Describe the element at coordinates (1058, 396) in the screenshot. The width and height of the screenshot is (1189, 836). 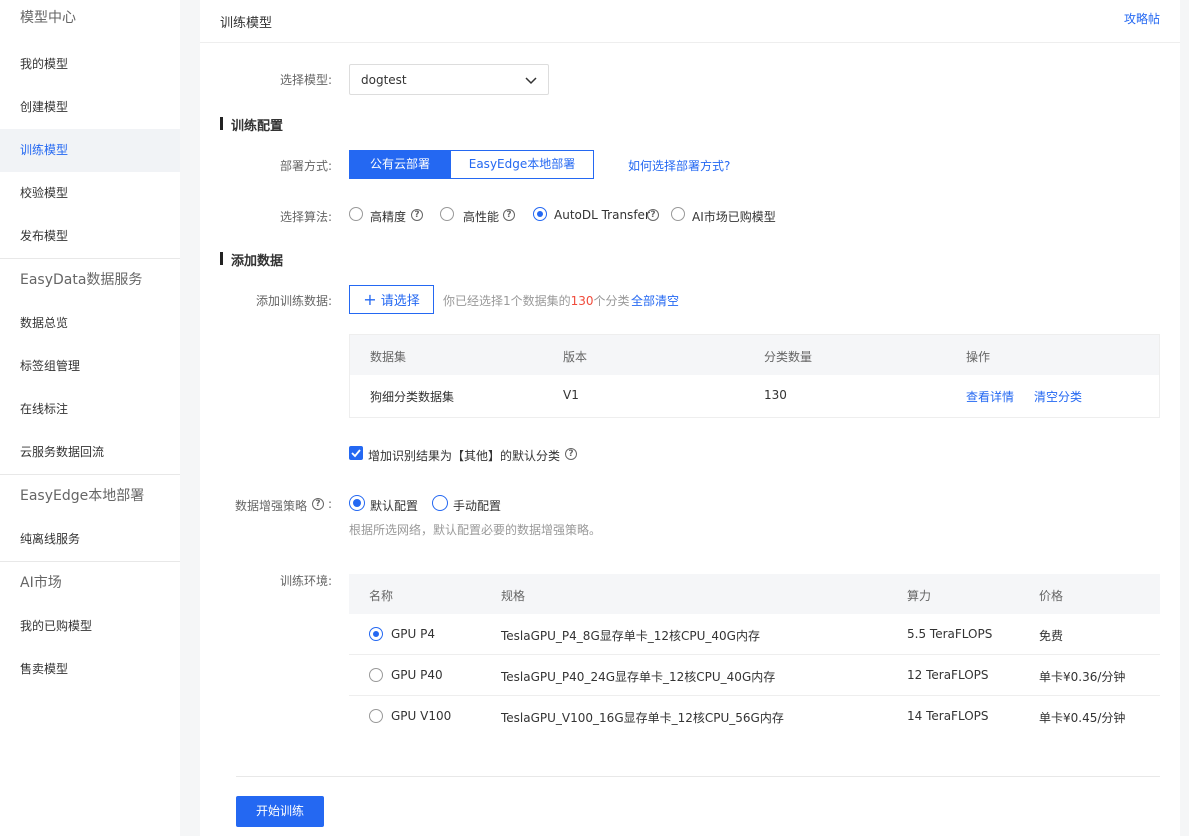
I see `clear-categories-link: 清空分类` at that location.